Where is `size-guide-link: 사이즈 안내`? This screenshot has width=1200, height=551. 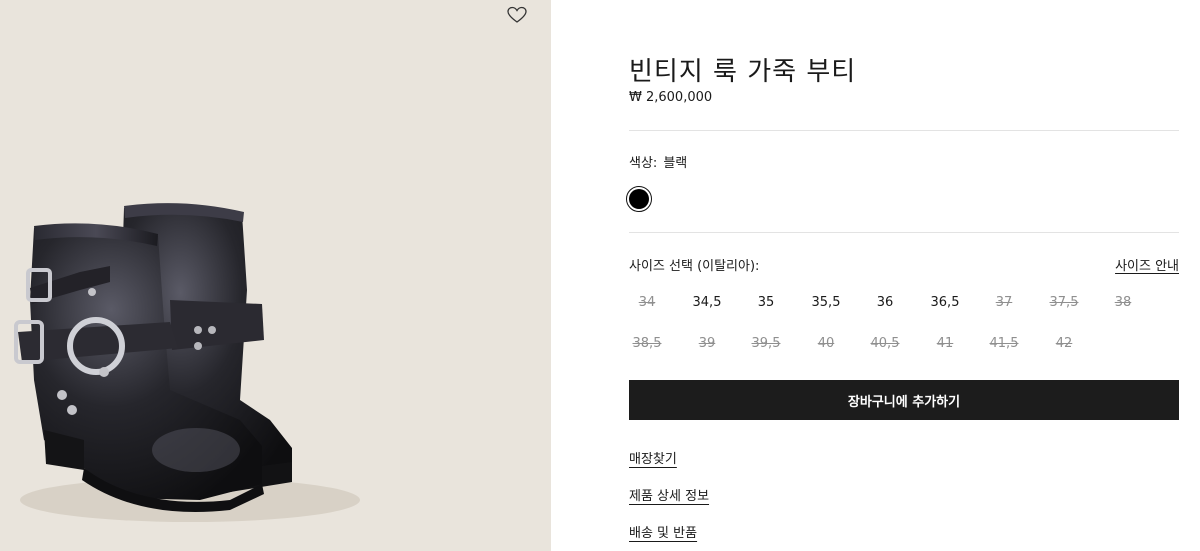 size-guide-link: 사이즈 안내 is located at coordinates (1147, 264).